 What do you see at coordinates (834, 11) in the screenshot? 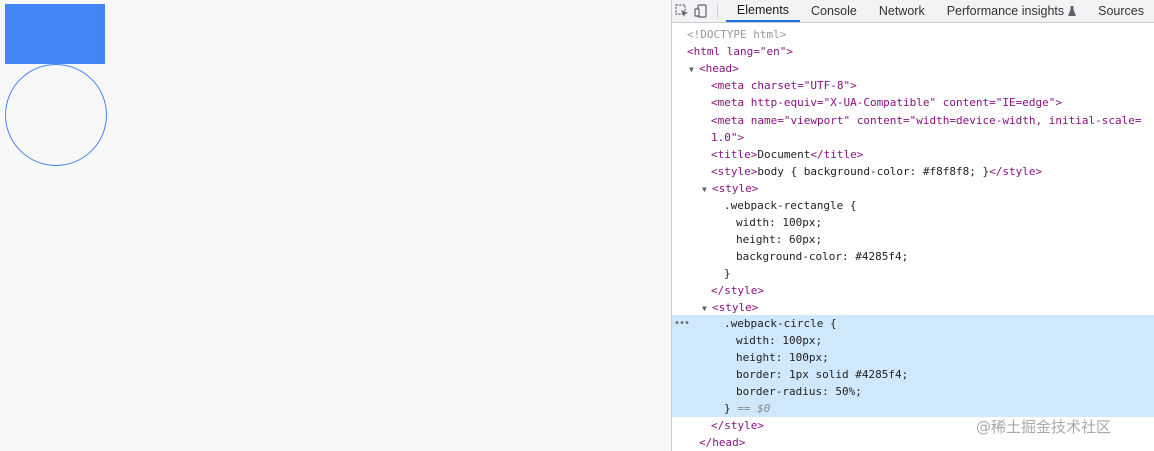
I see `tab-console: Console` at bounding box center [834, 11].